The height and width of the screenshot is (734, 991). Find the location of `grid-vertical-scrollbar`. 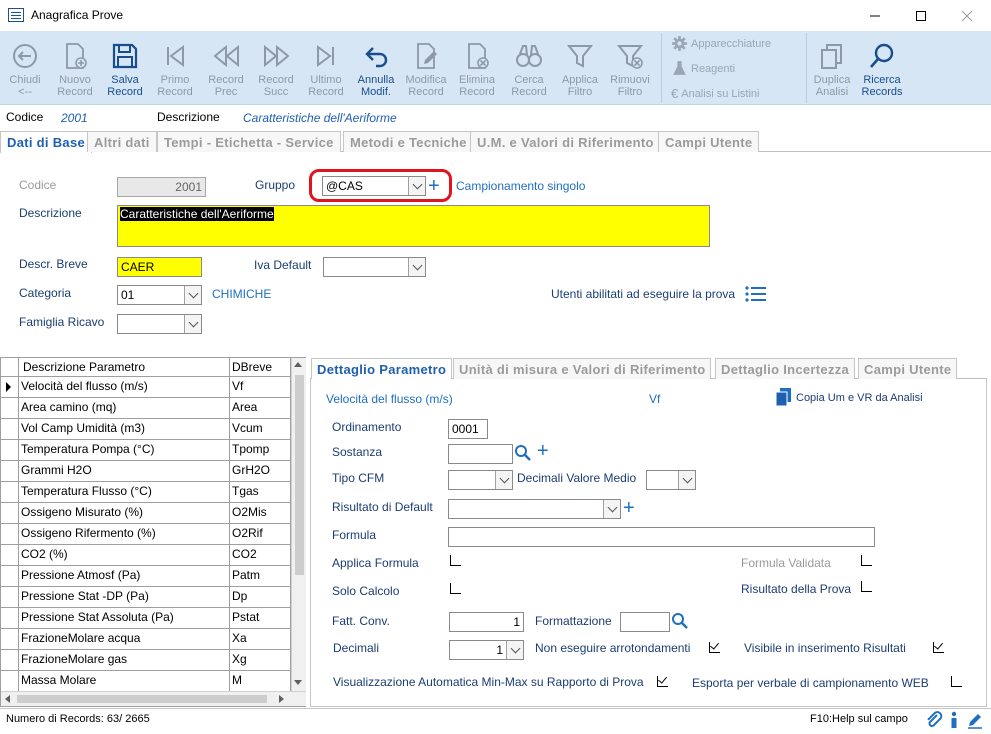

grid-vertical-scrollbar is located at coordinates (298, 524).